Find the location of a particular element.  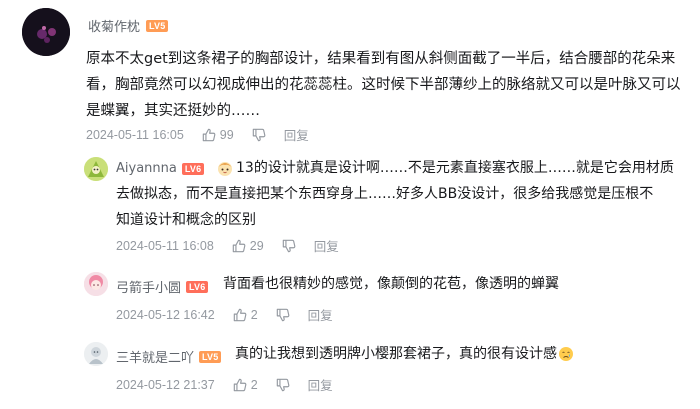

reply-text: 真的让我想到透明牌小樱那套裙子，真的很有设计感 is located at coordinates (404, 354).